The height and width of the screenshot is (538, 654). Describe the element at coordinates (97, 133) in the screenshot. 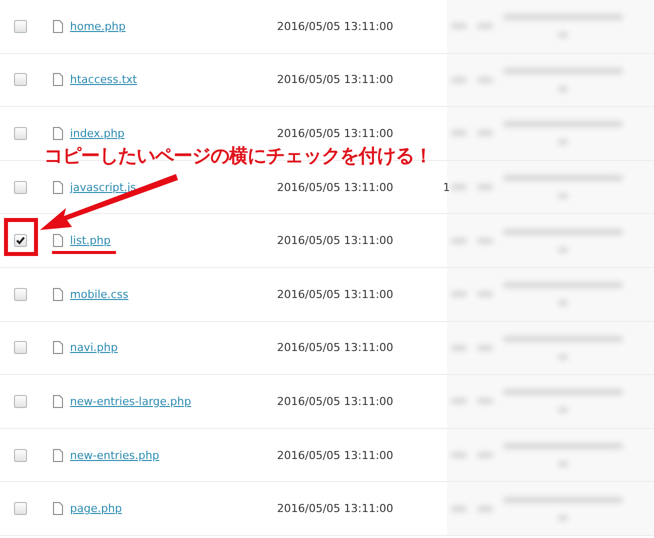

I see `file-link: index.php` at that location.